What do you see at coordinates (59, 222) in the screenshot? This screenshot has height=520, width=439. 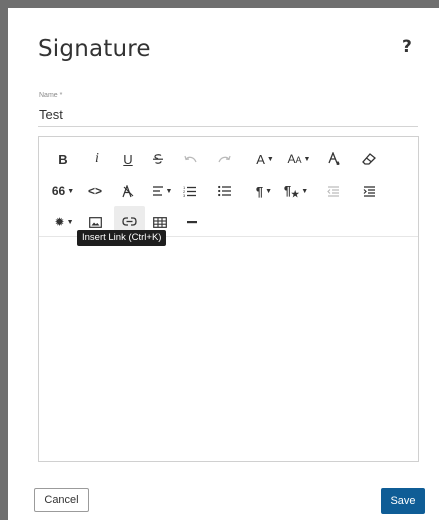 I see `gear-icon: ✹` at bounding box center [59, 222].